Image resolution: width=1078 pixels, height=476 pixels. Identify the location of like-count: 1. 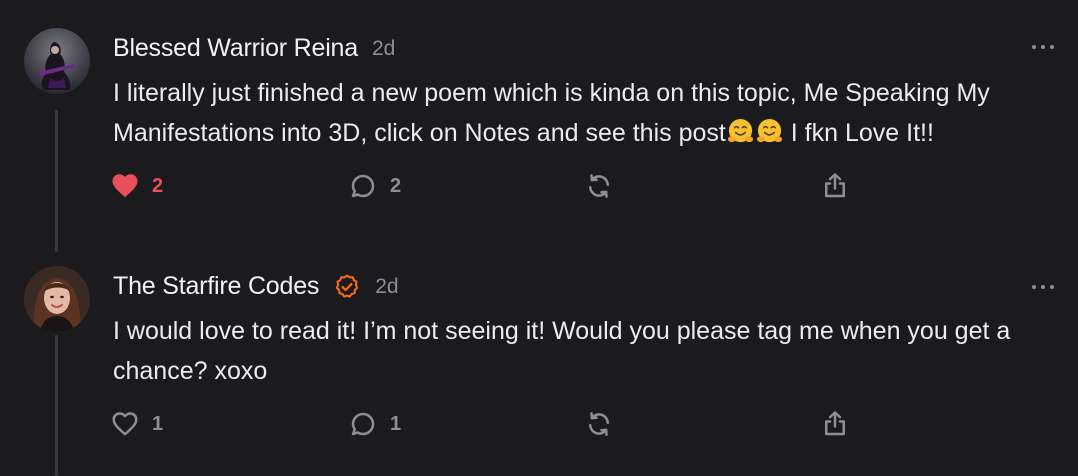
(158, 423).